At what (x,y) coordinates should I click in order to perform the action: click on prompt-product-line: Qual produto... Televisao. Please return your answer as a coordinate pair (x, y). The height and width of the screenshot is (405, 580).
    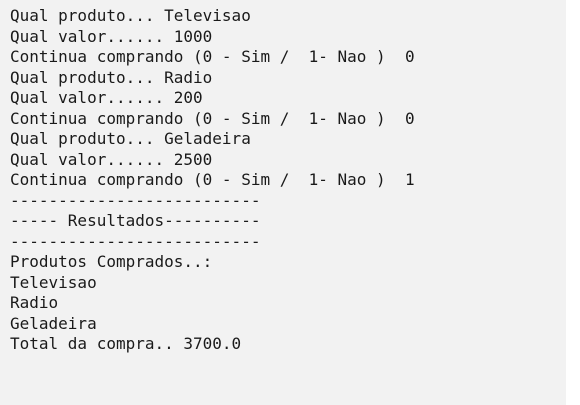
    Looking at the image, I should click on (130, 15).